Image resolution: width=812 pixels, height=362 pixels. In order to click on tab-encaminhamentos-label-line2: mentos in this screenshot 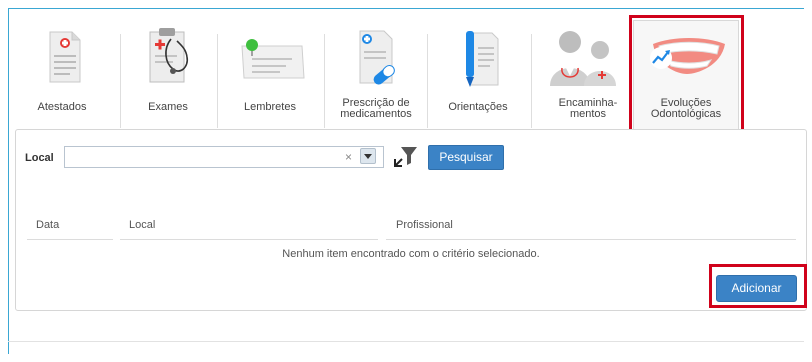, I will do `click(588, 114)`.